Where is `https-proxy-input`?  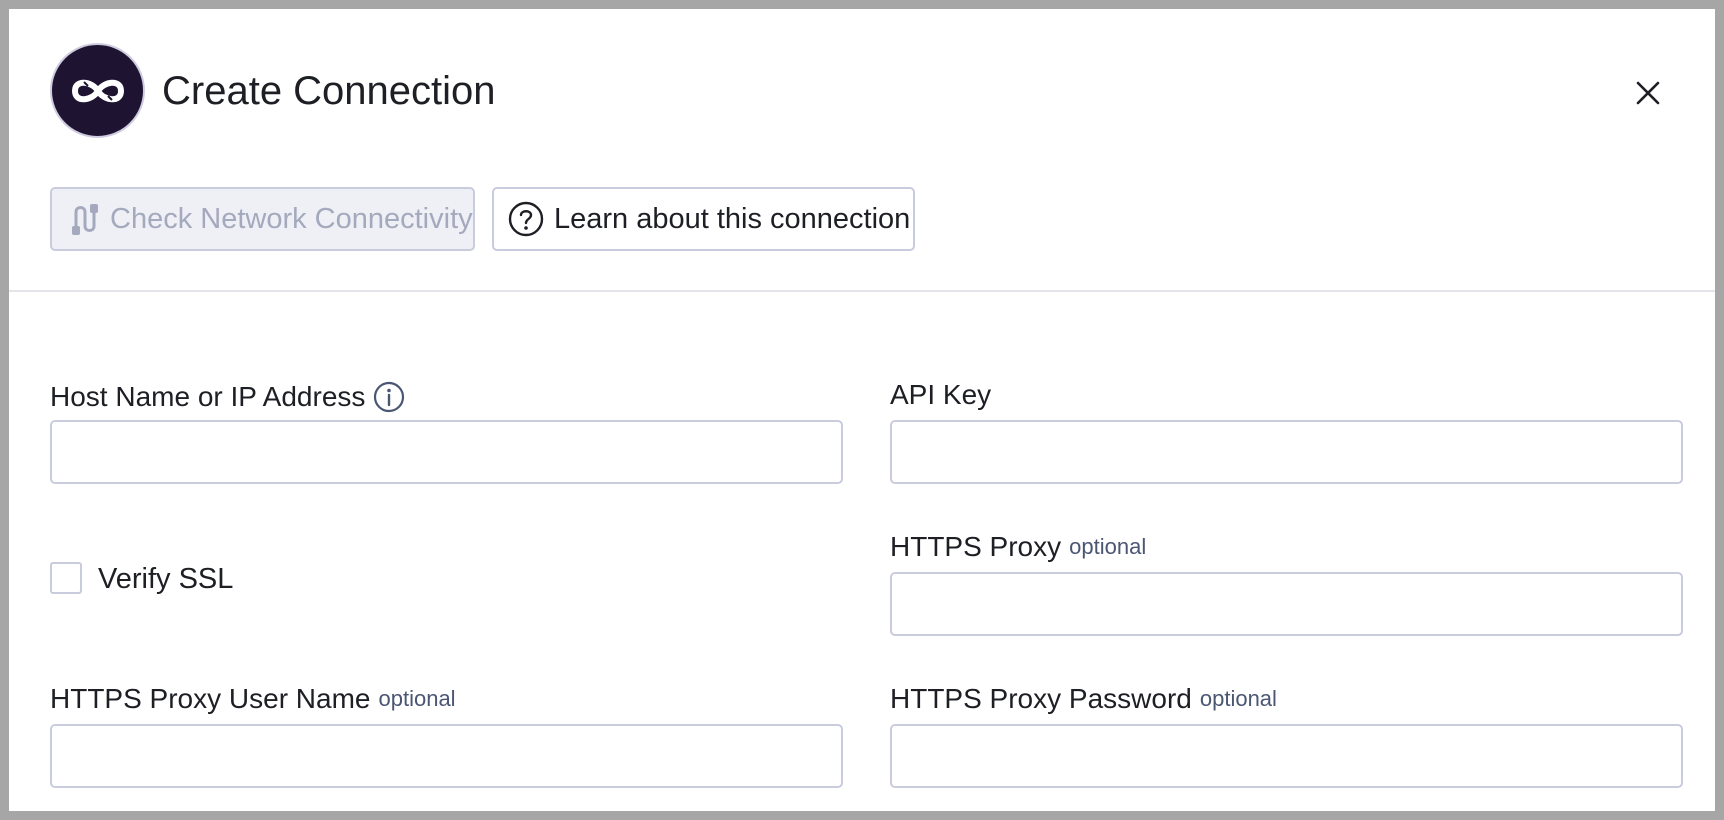
https-proxy-input is located at coordinates (1286, 604).